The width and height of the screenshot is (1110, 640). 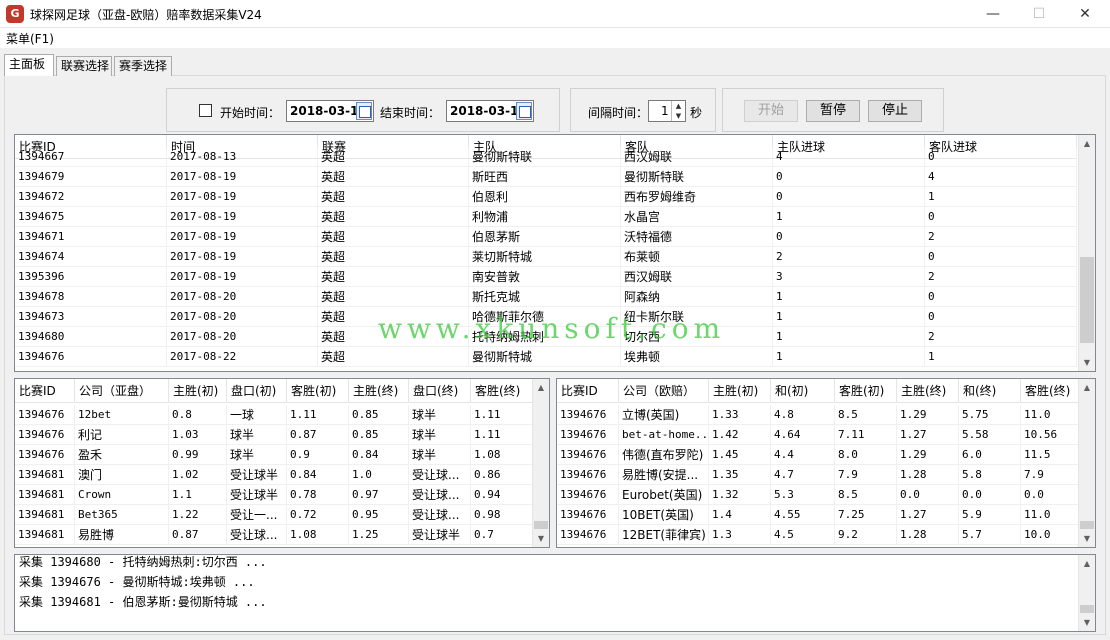 I want to click on minimize-button: —, so click(x=993, y=14).